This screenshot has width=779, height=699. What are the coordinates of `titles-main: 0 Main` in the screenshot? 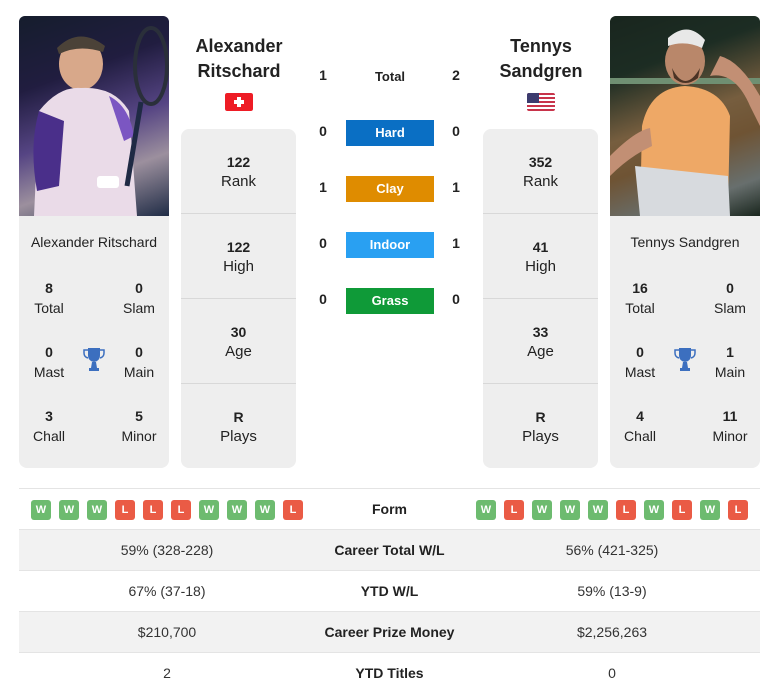 It's located at (139, 362).